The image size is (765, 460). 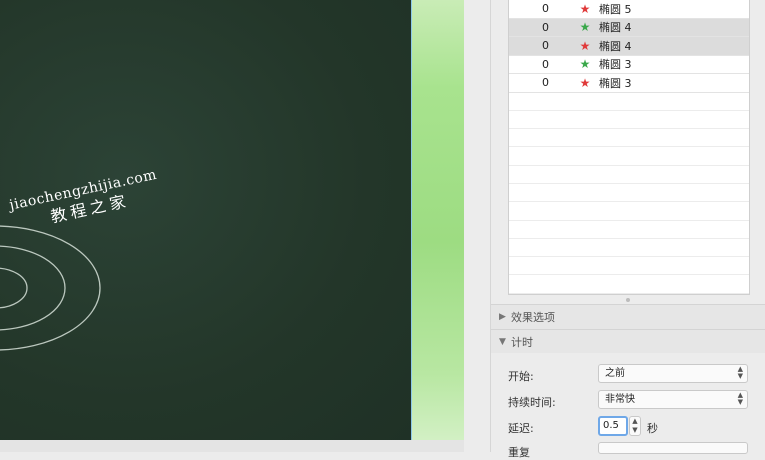 What do you see at coordinates (620, 399) in the screenshot?
I see `duration-value: 非常快` at bounding box center [620, 399].